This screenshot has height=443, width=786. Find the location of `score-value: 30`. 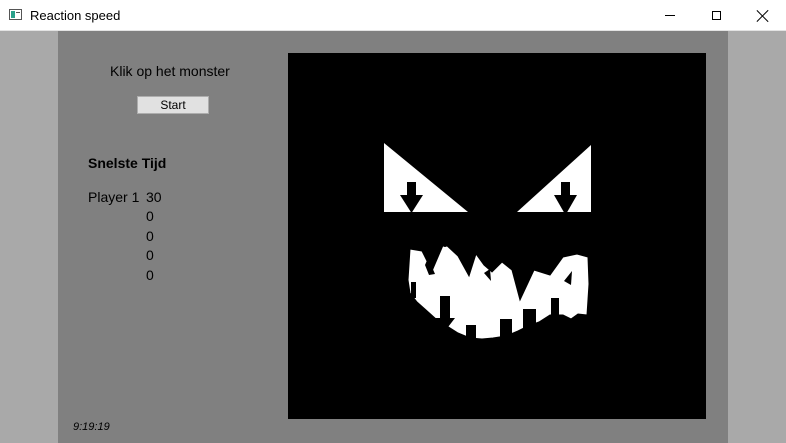

score-value: 30 is located at coordinates (154, 197).